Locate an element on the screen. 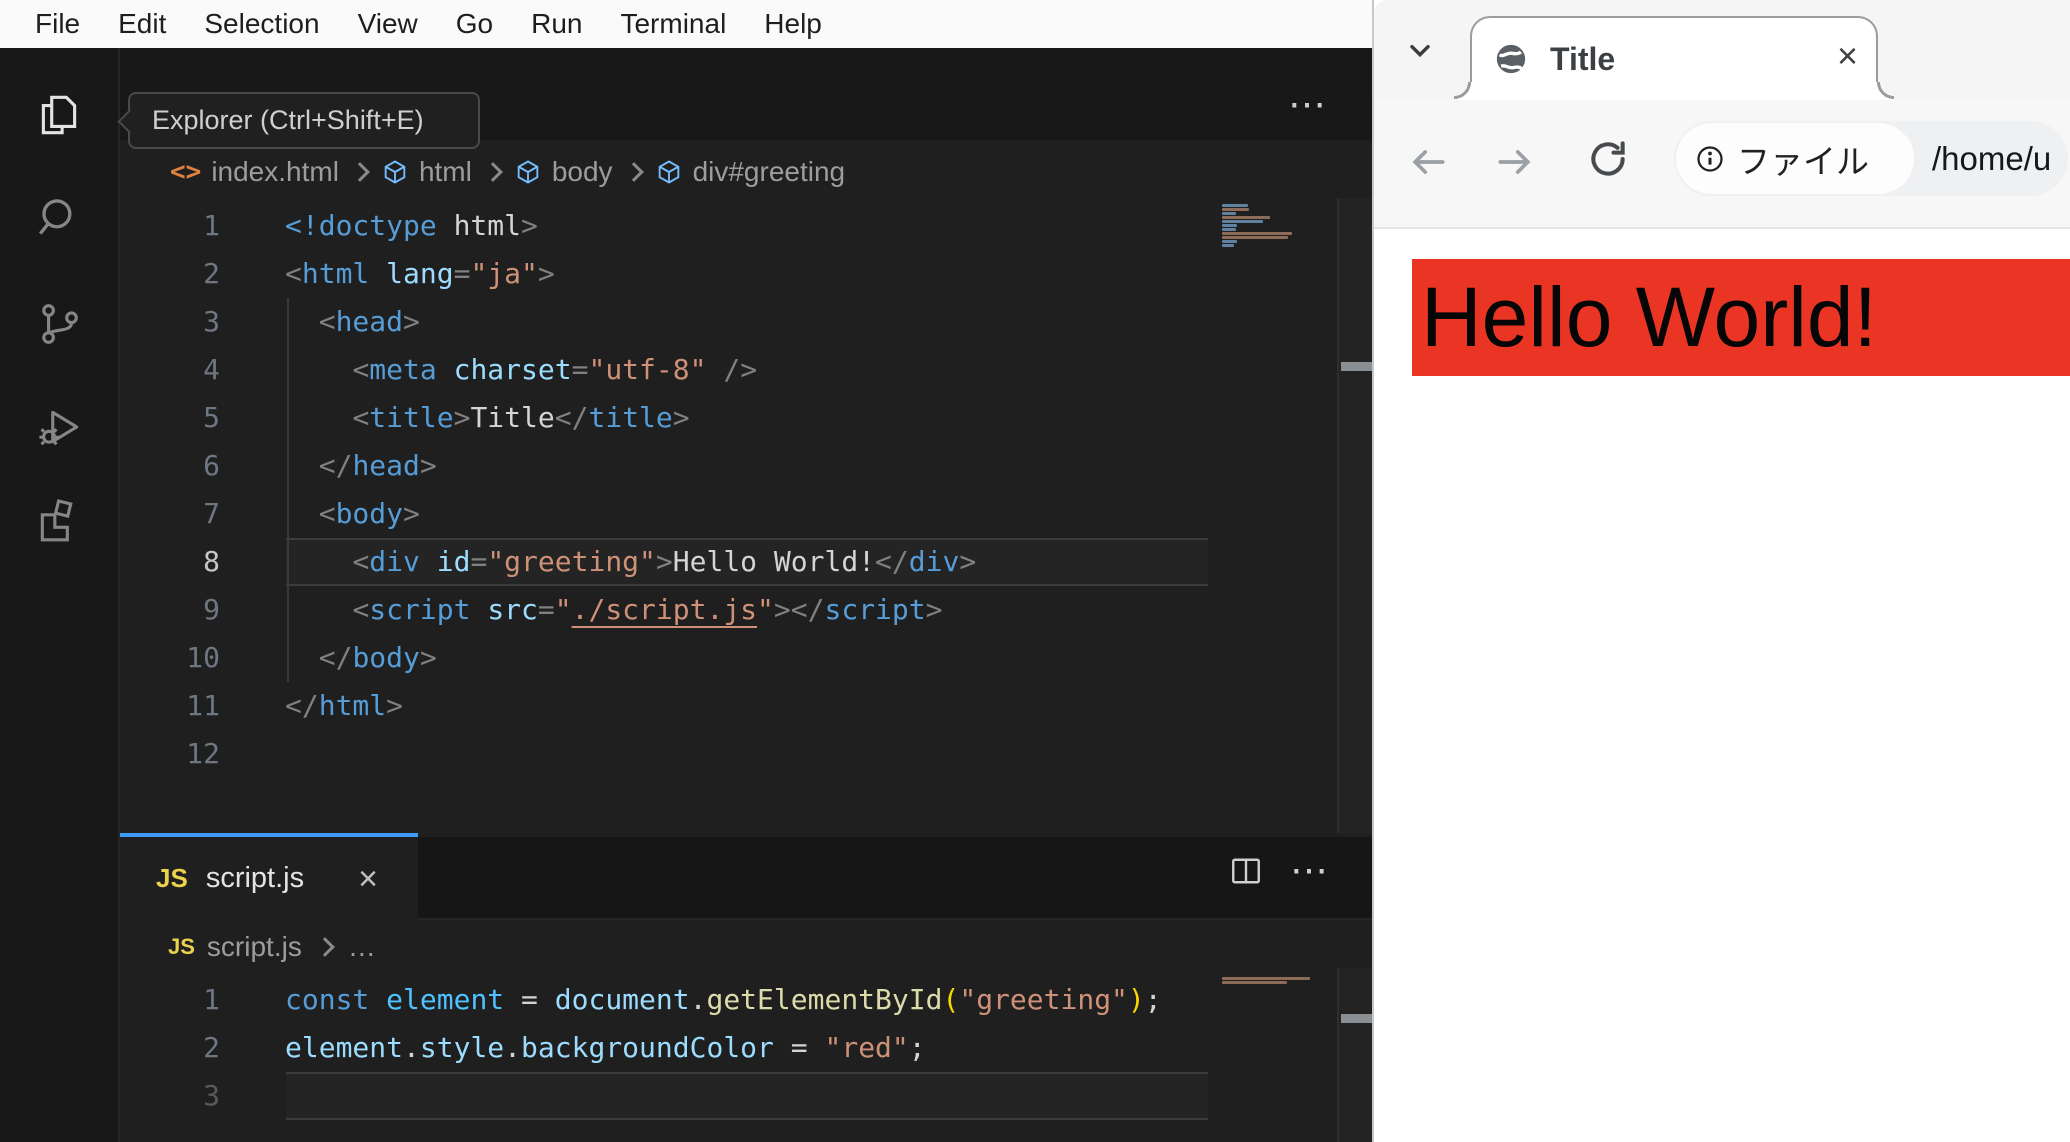 This screenshot has width=2070, height=1142. symbol-cube-icon is located at coordinates (669, 172).